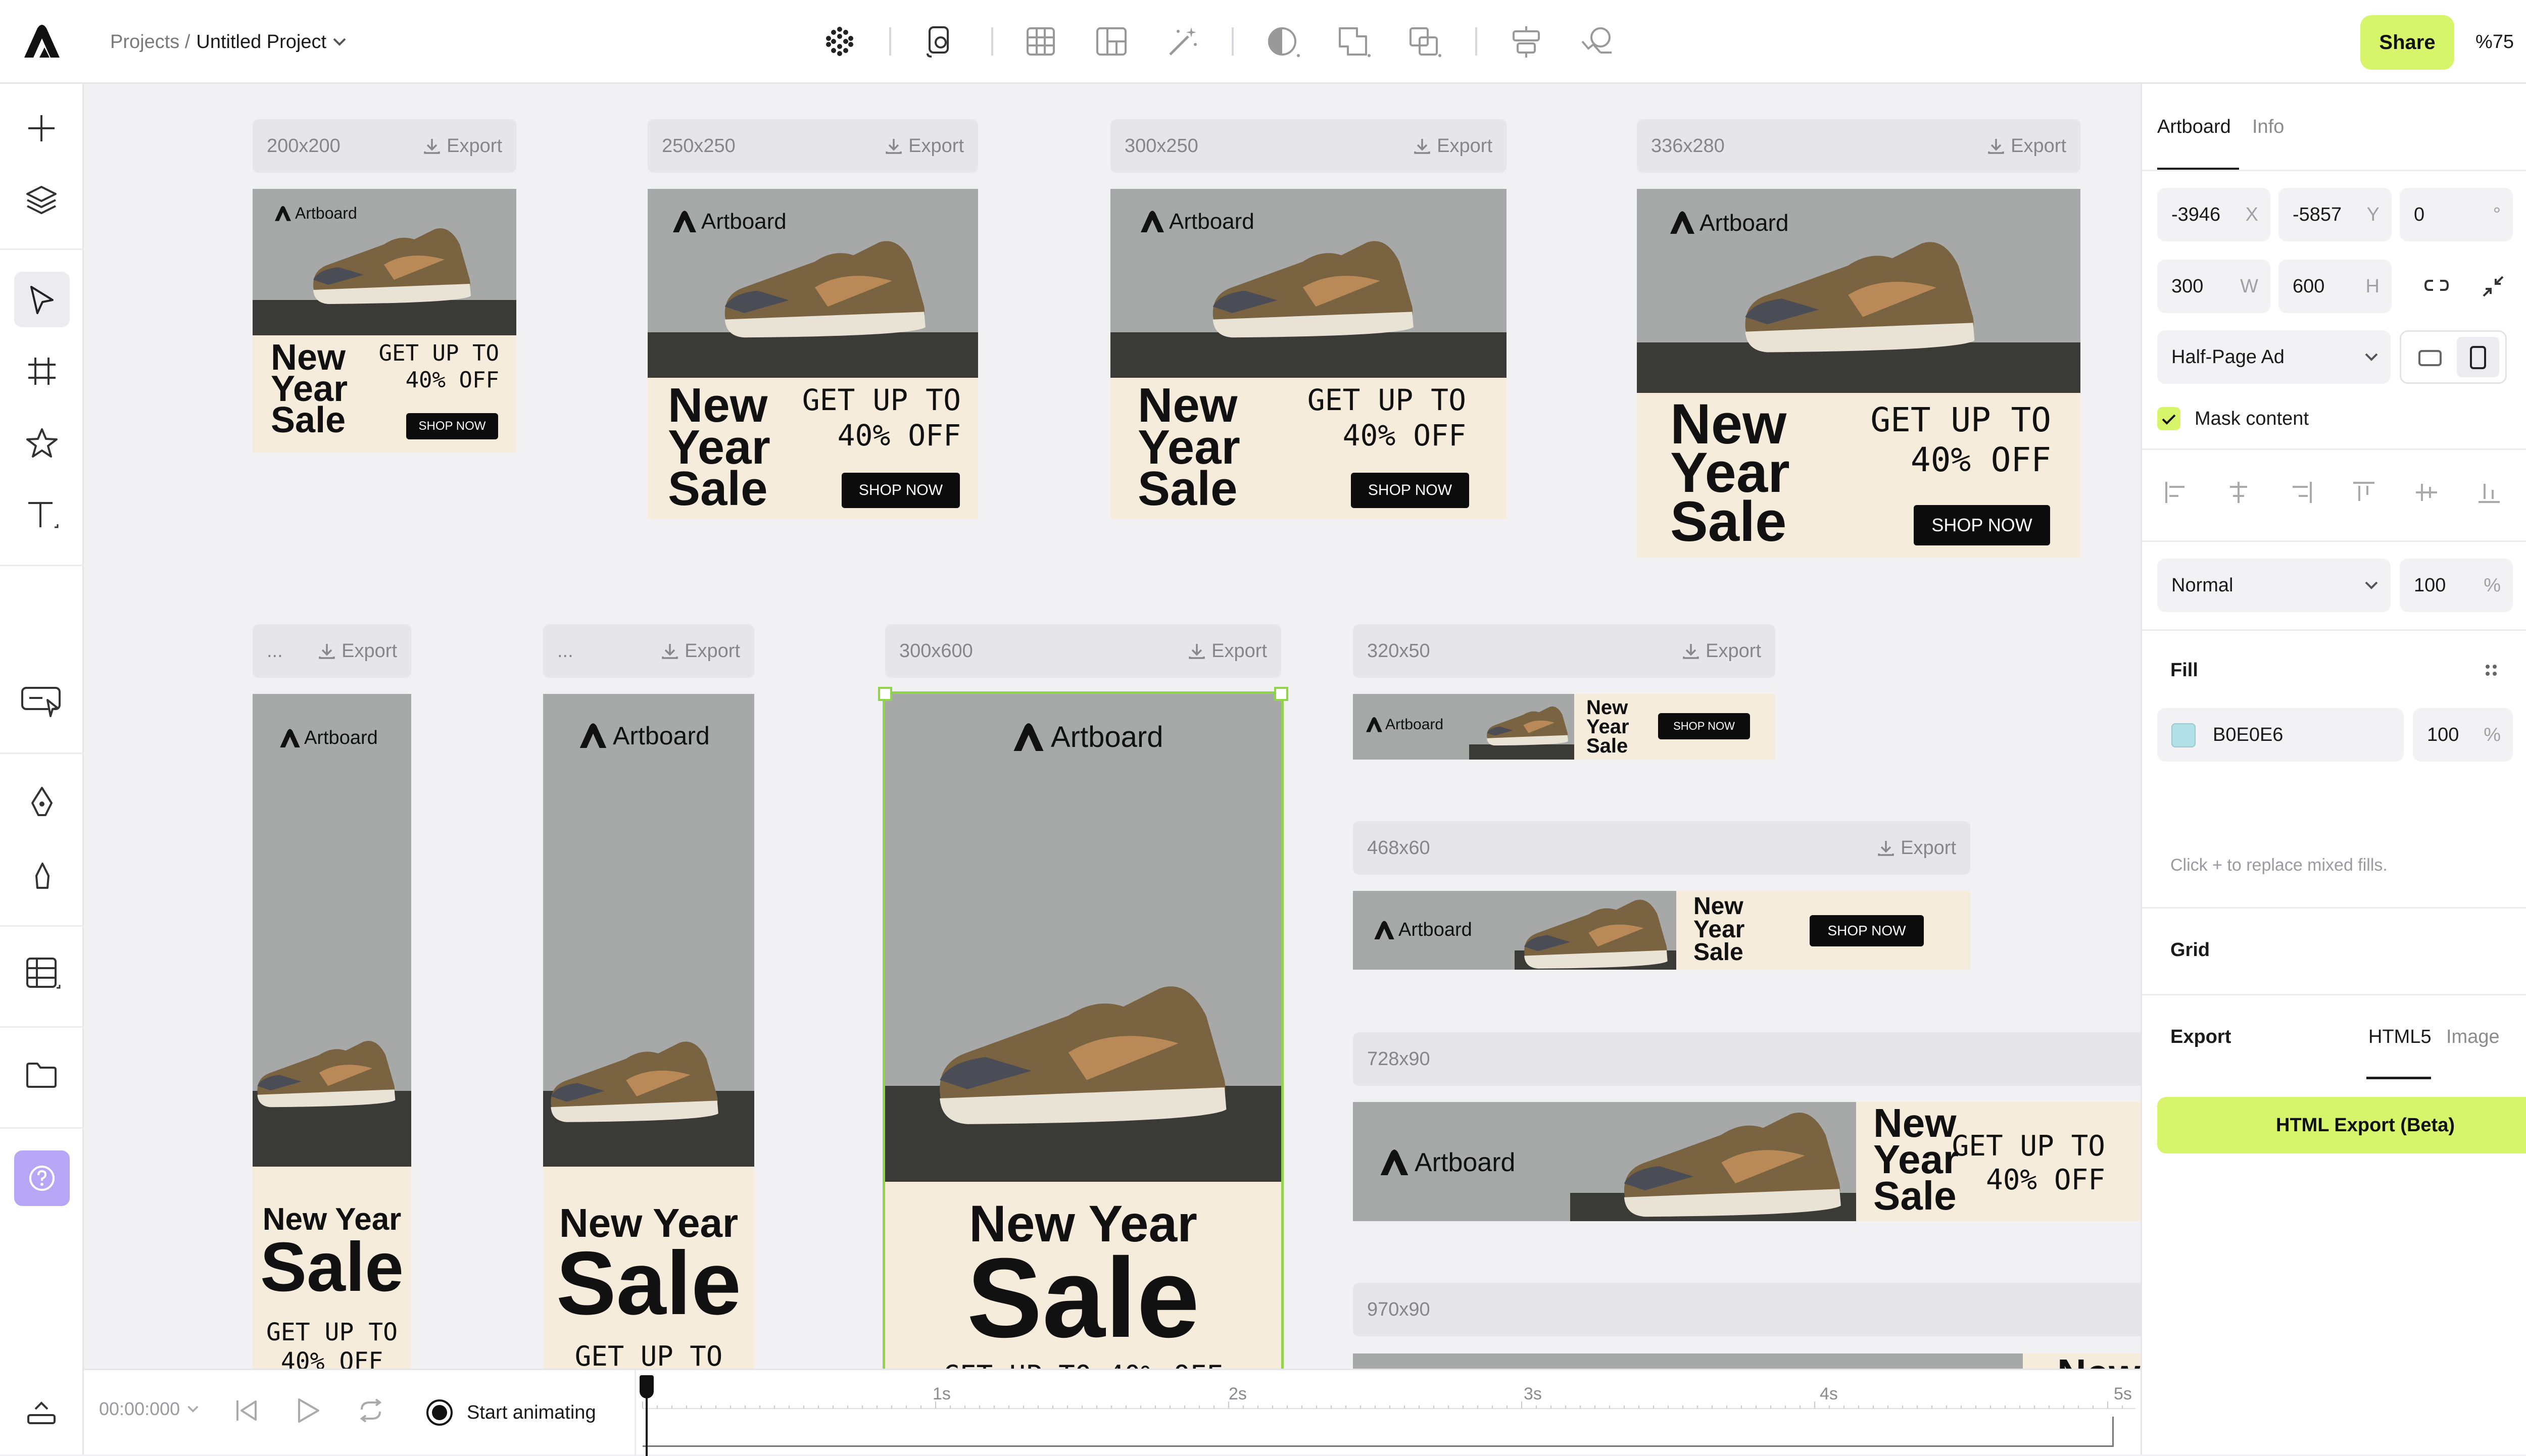  What do you see at coordinates (1564, 727) in the screenshot?
I see `artboard-320x50: Artboard New Year Sale SHOP NOW` at bounding box center [1564, 727].